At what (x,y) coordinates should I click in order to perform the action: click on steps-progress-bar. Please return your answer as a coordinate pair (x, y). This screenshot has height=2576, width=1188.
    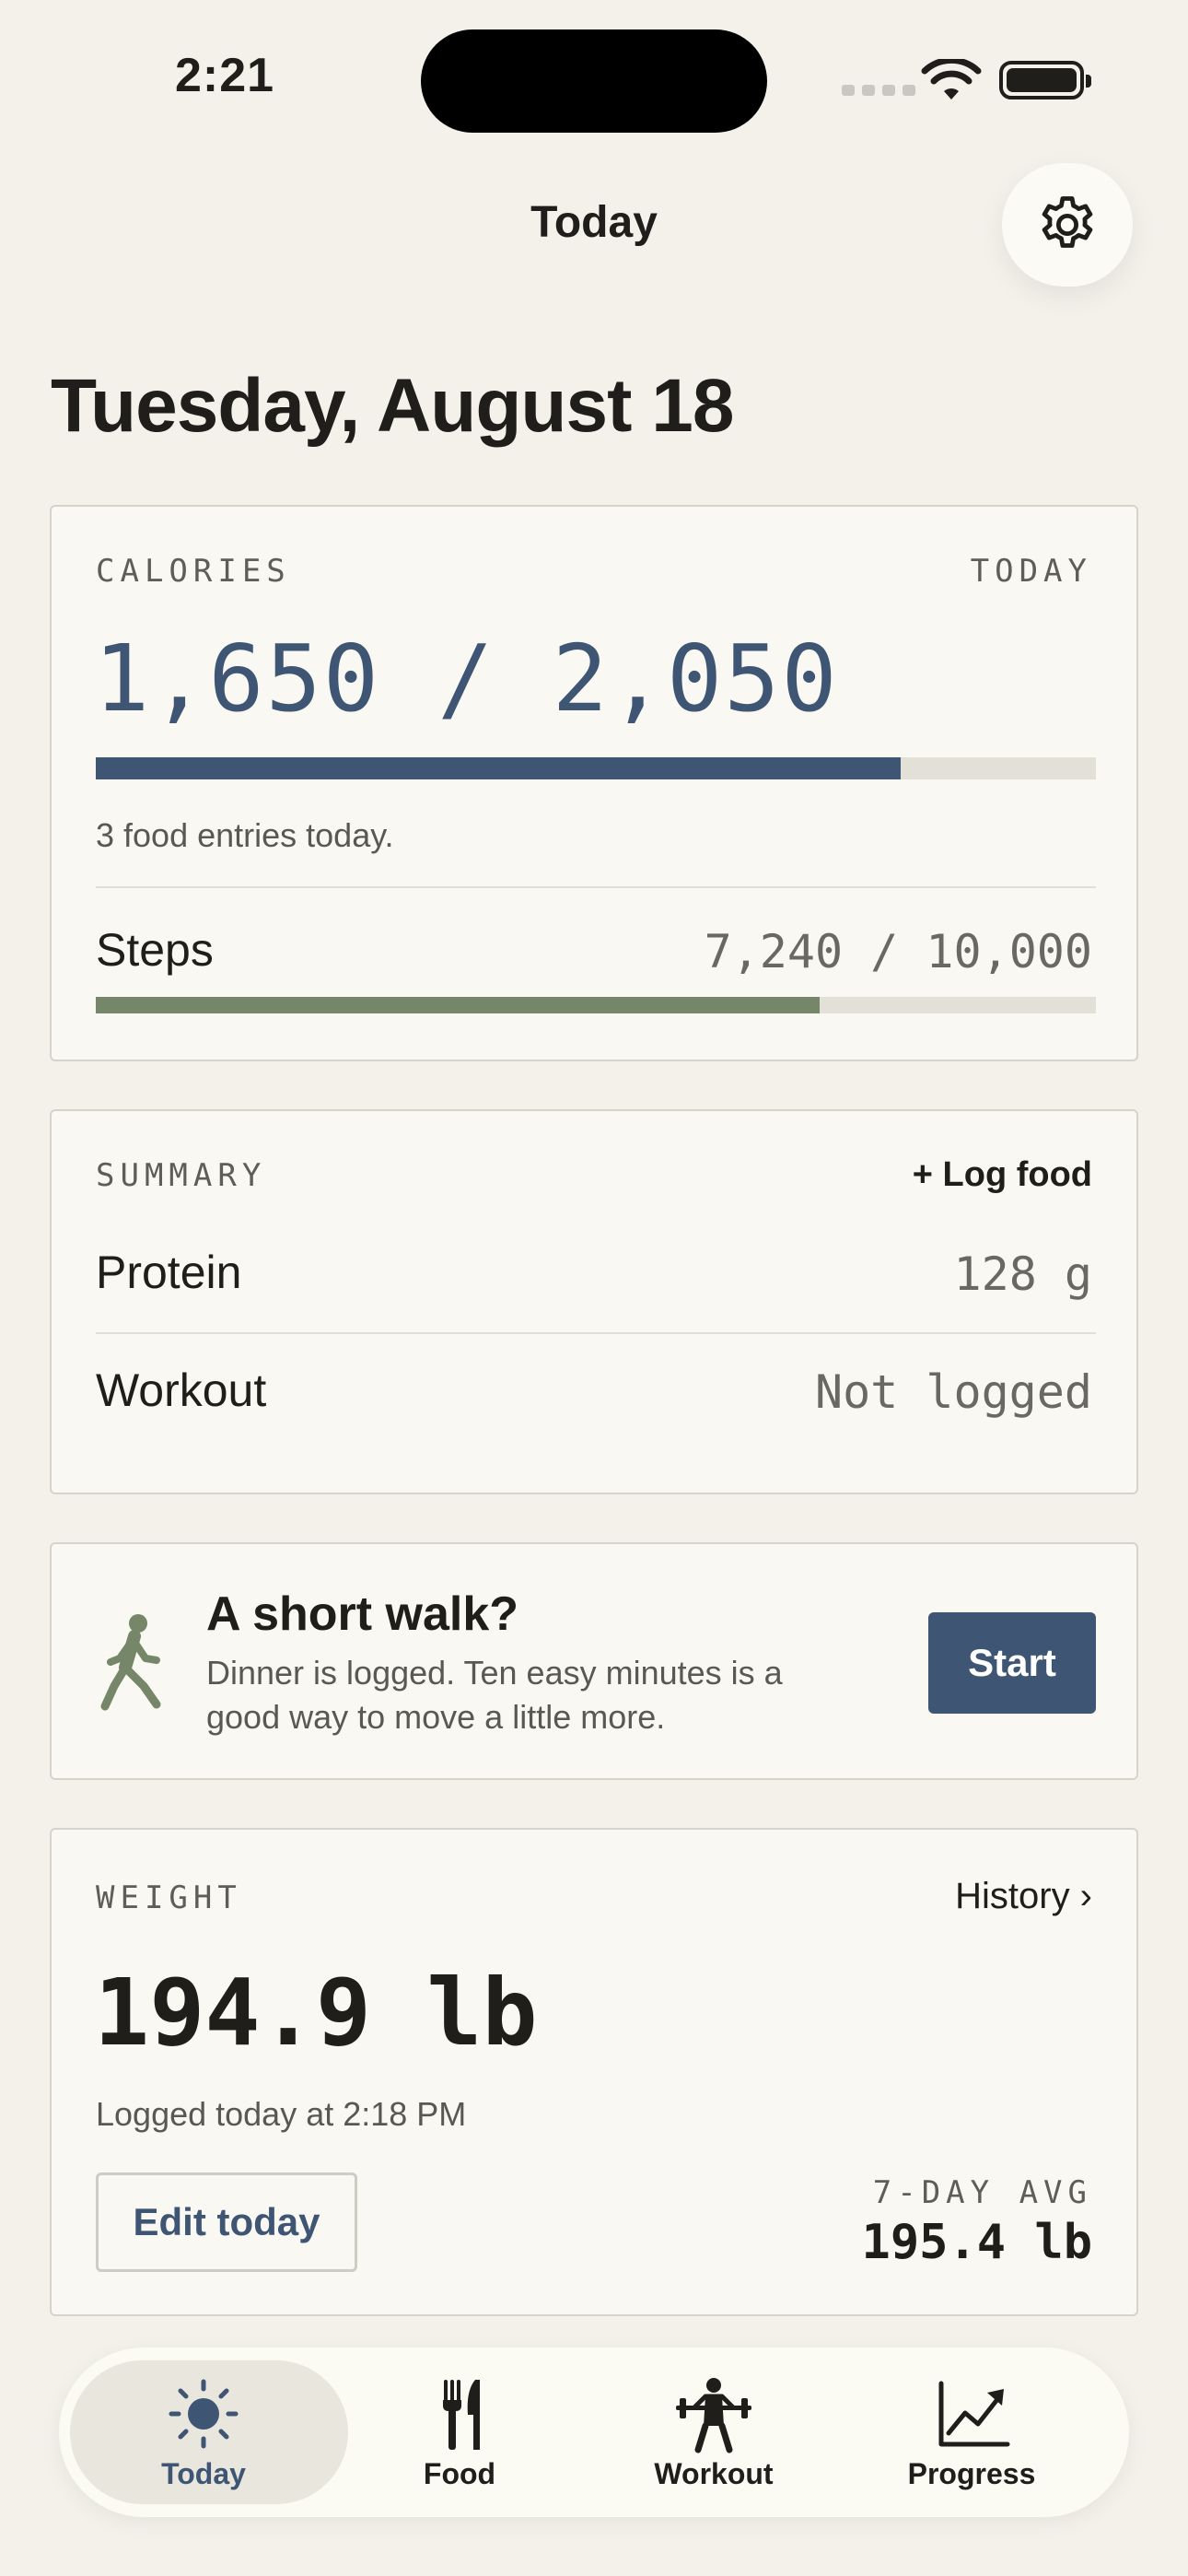
    Looking at the image, I should click on (596, 1005).